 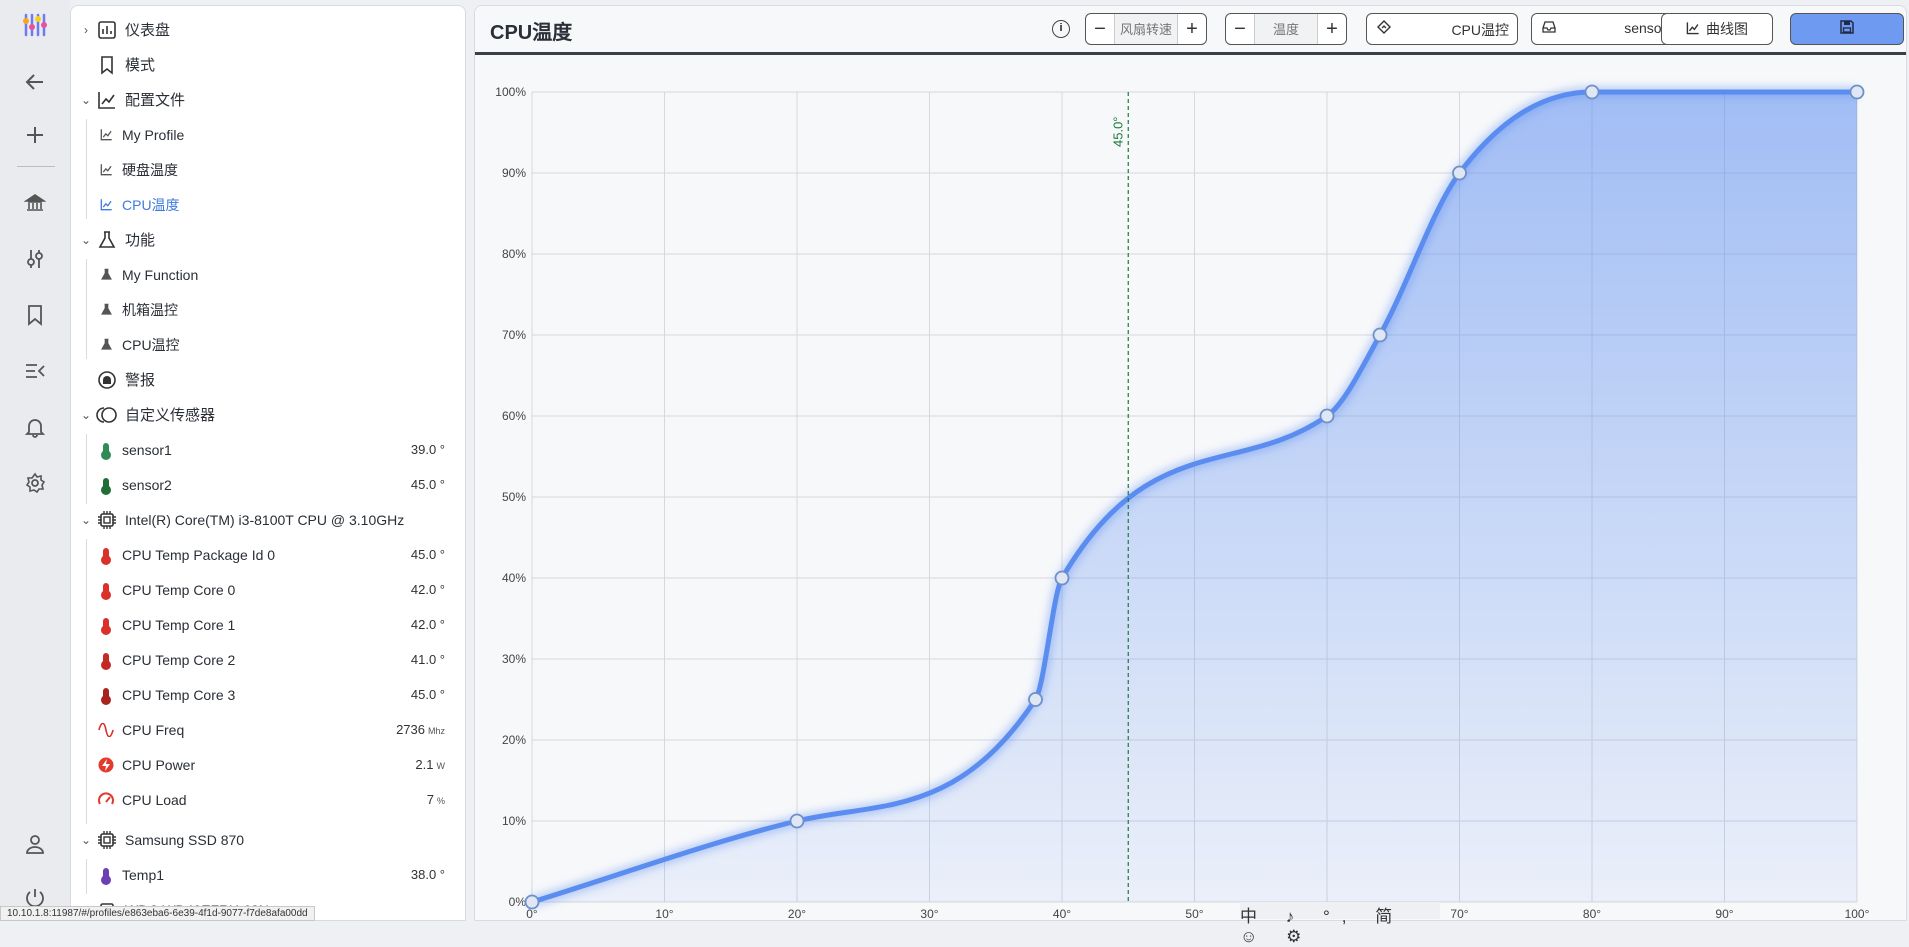 I want to click on tree-item-label: My Profile, so click(x=153, y=134).